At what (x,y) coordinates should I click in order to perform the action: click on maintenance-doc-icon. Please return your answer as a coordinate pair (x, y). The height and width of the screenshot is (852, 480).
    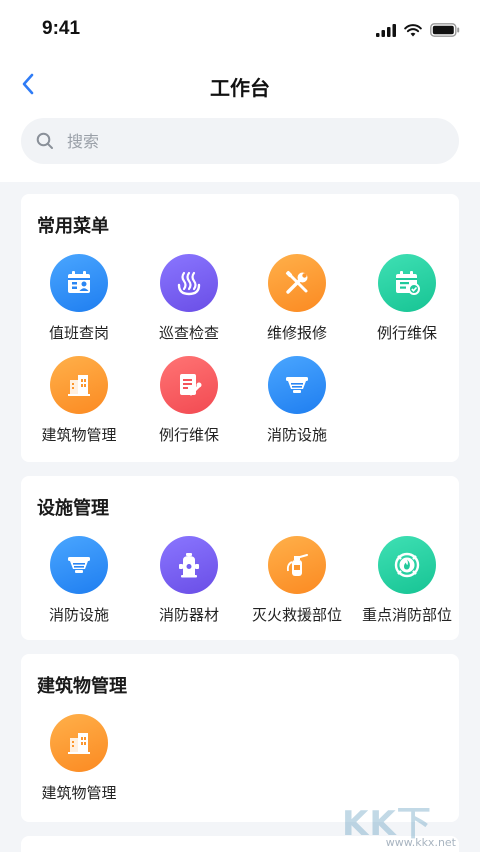
    Looking at the image, I should click on (189, 385).